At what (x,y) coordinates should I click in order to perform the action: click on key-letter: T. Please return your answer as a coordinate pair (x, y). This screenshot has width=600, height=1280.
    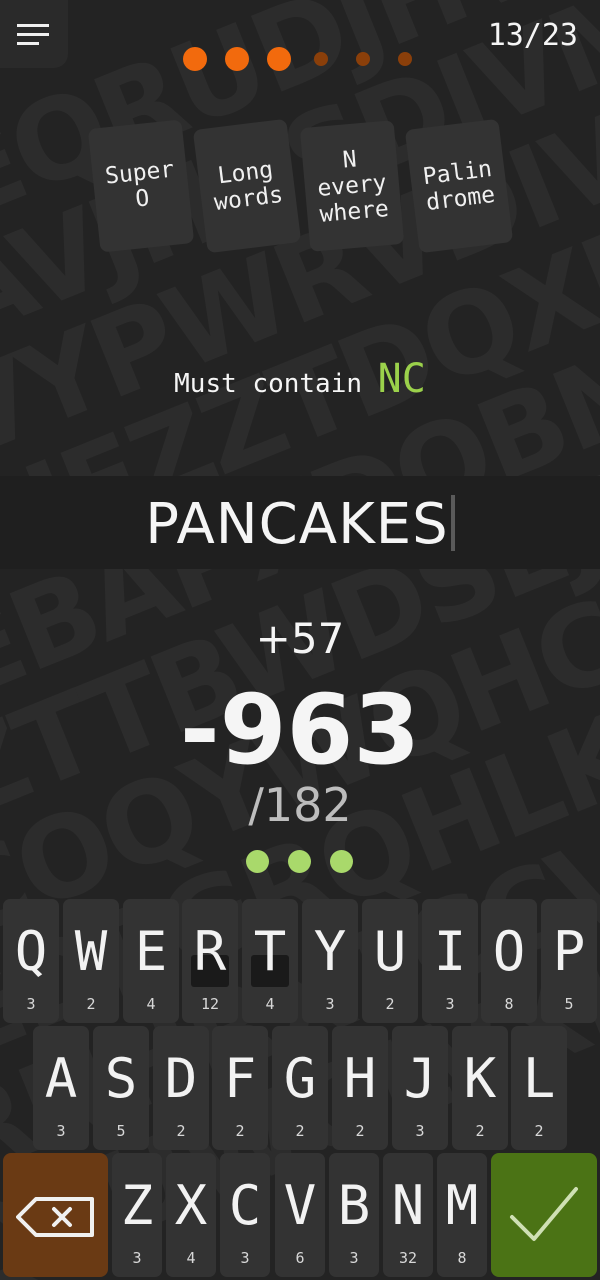
    Looking at the image, I should click on (270, 951).